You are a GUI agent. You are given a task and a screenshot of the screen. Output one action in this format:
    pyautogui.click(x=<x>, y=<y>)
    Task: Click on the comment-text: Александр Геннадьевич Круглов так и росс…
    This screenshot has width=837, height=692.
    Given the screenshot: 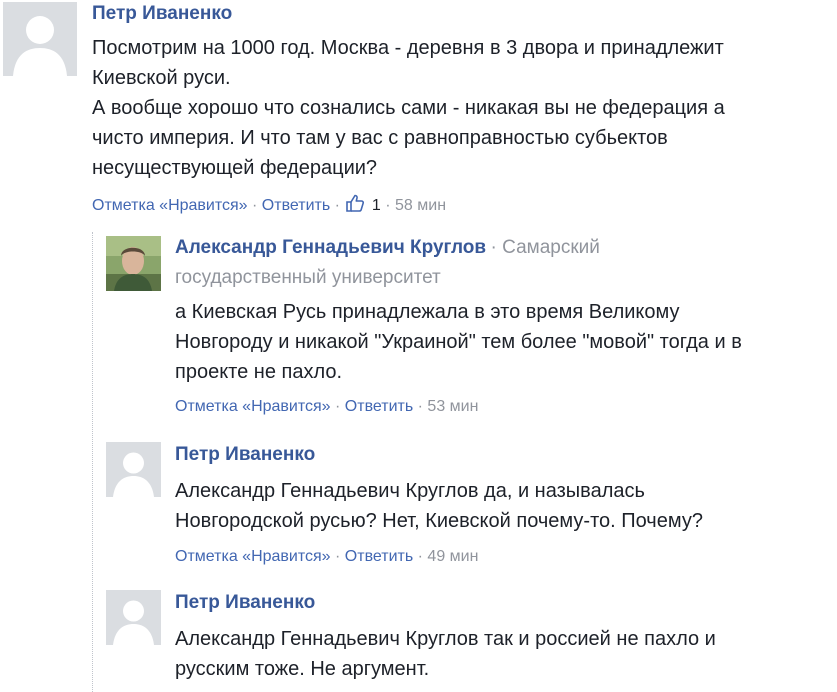 What is the action you would take?
    pyautogui.click(x=500, y=654)
    